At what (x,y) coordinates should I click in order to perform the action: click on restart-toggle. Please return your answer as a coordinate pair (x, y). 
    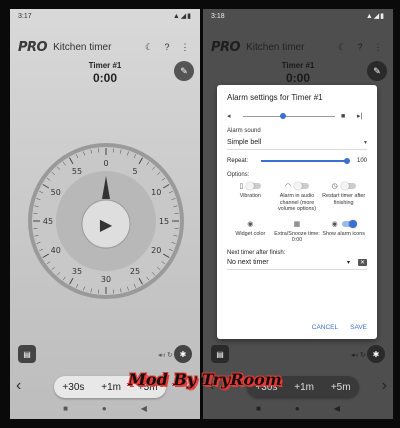
    Looking at the image, I should click on (348, 186).